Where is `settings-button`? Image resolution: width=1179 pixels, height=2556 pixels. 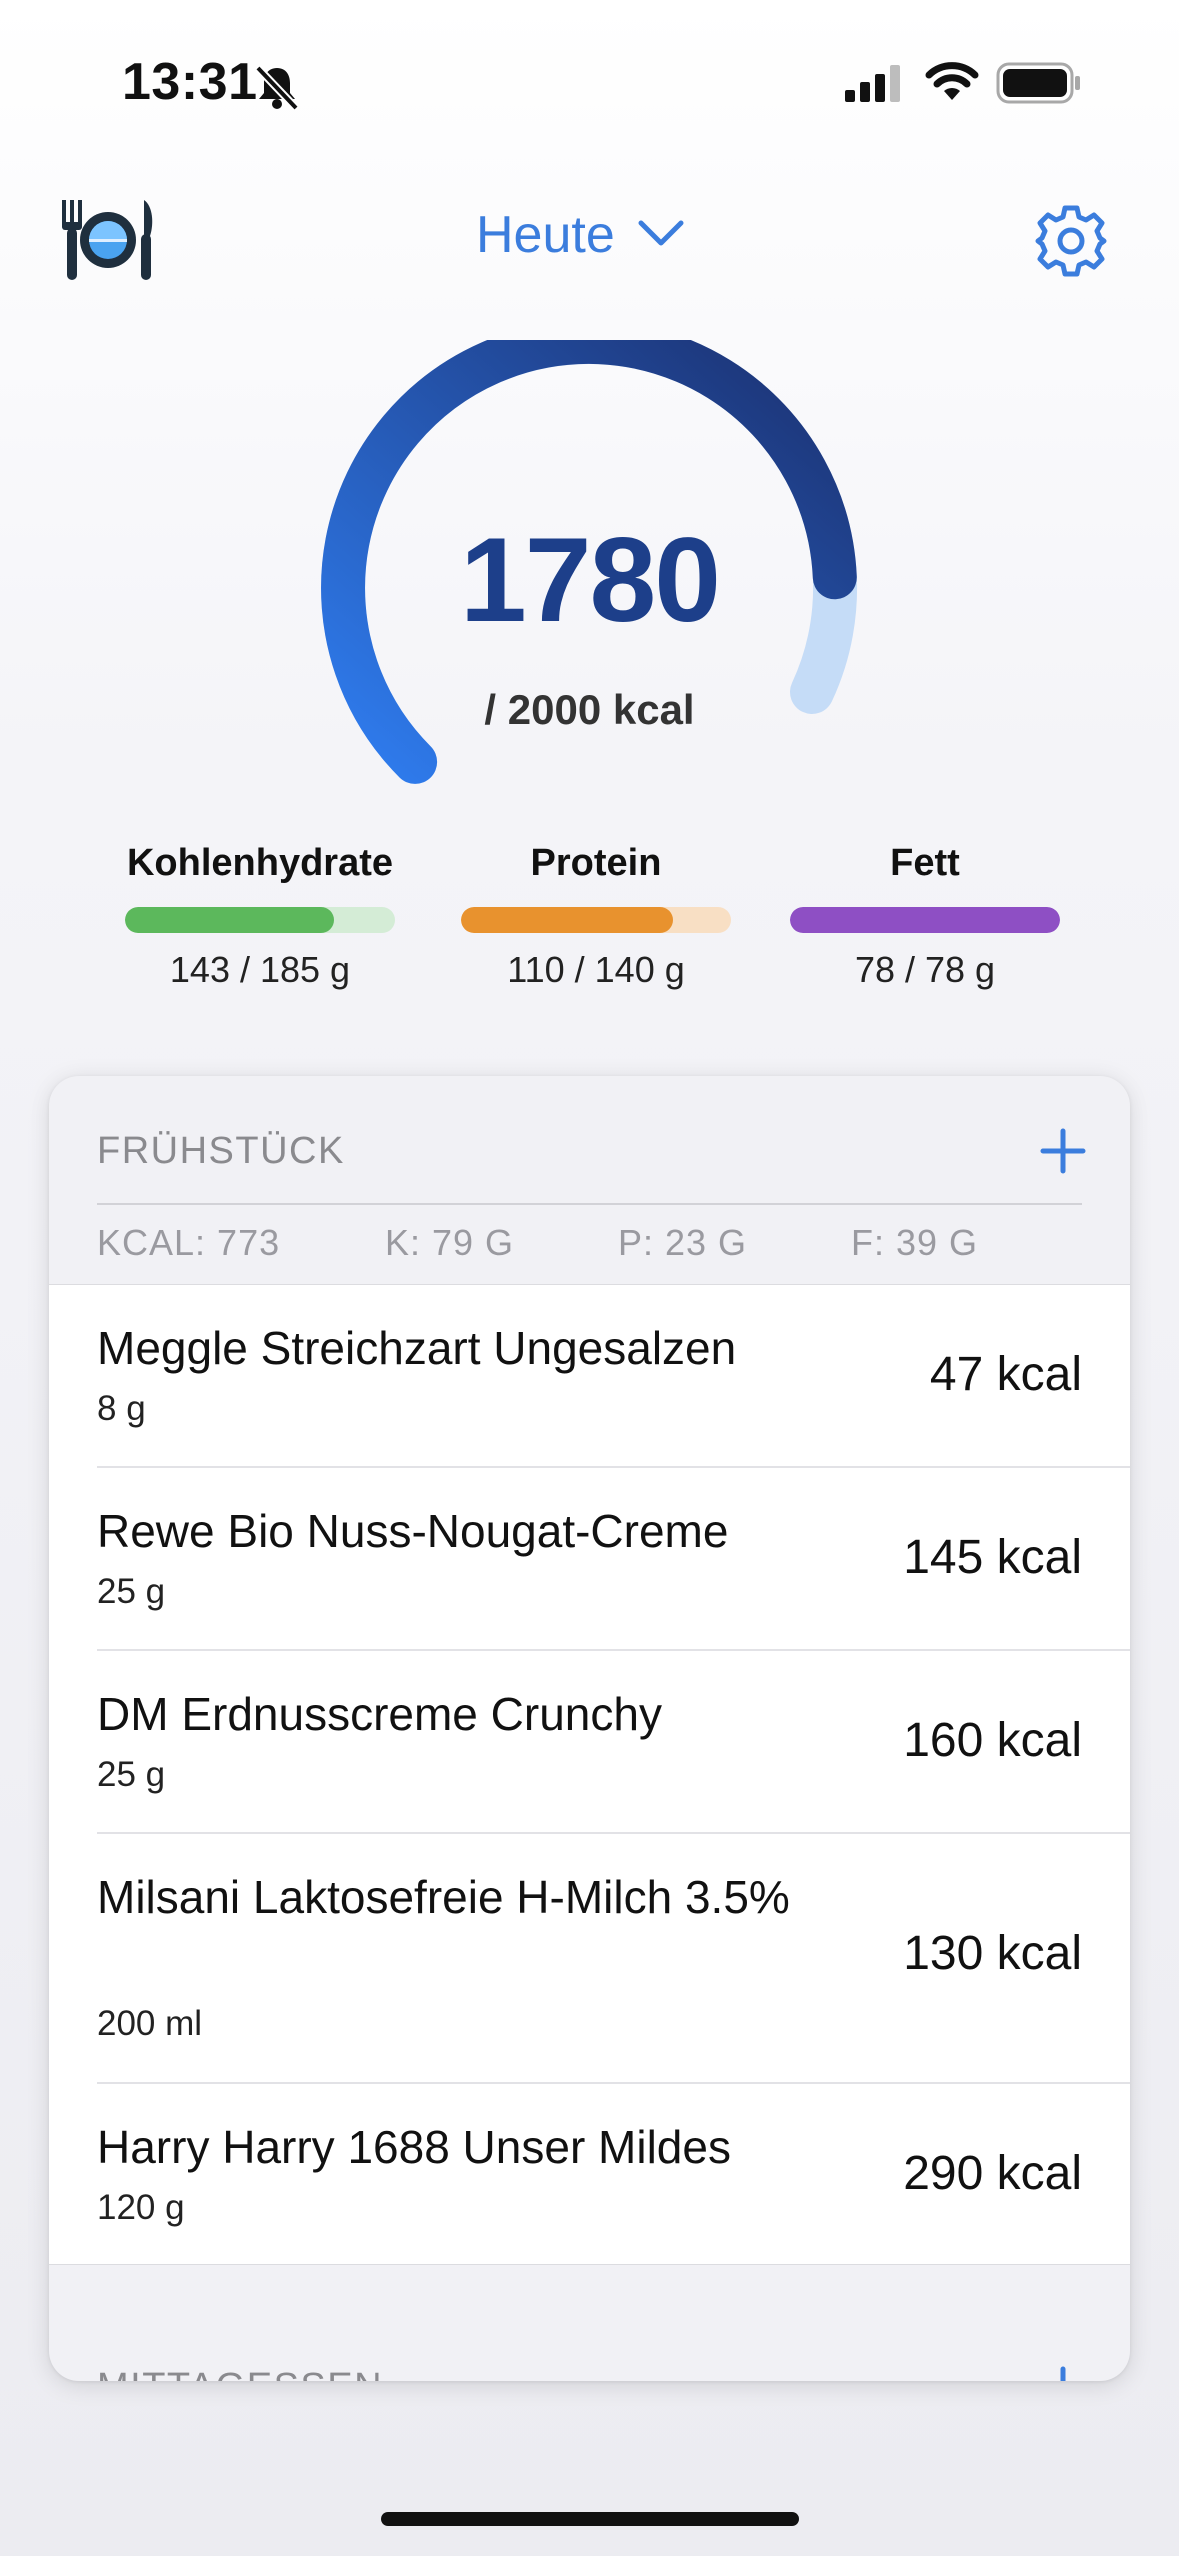
settings-button is located at coordinates (1071, 243).